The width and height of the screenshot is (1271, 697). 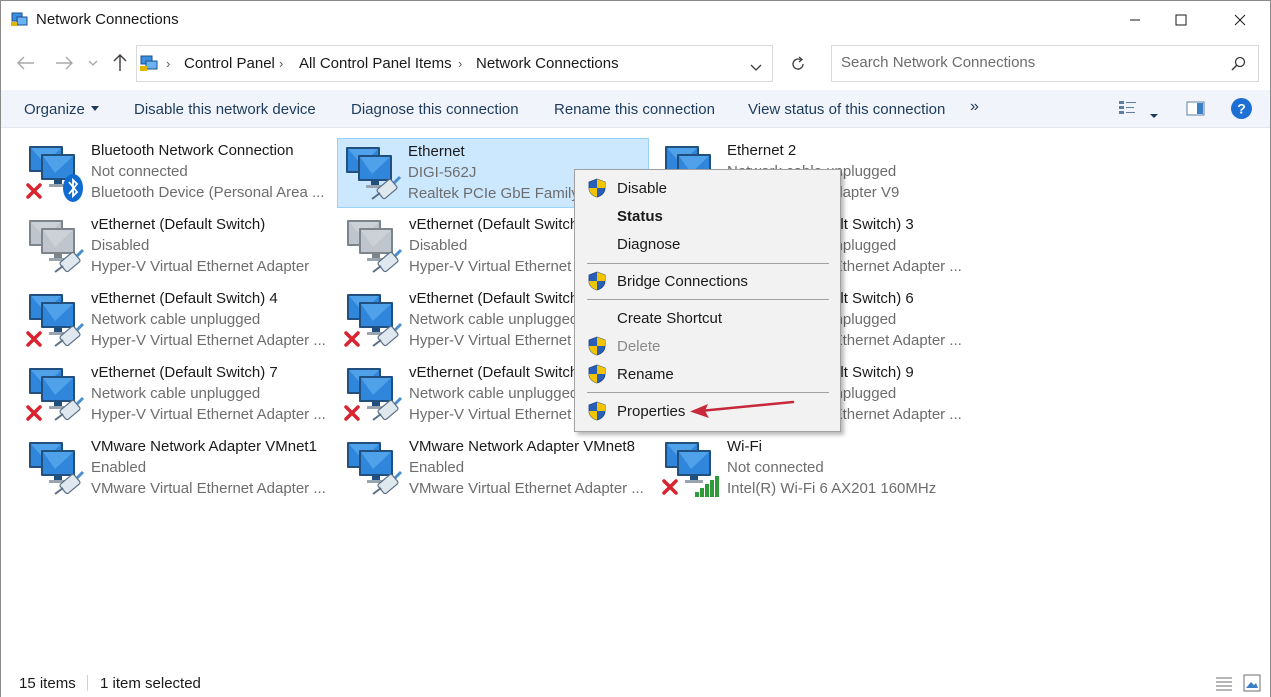 I want to click on title-bar: Network Connections, so click(x=635, y=20).